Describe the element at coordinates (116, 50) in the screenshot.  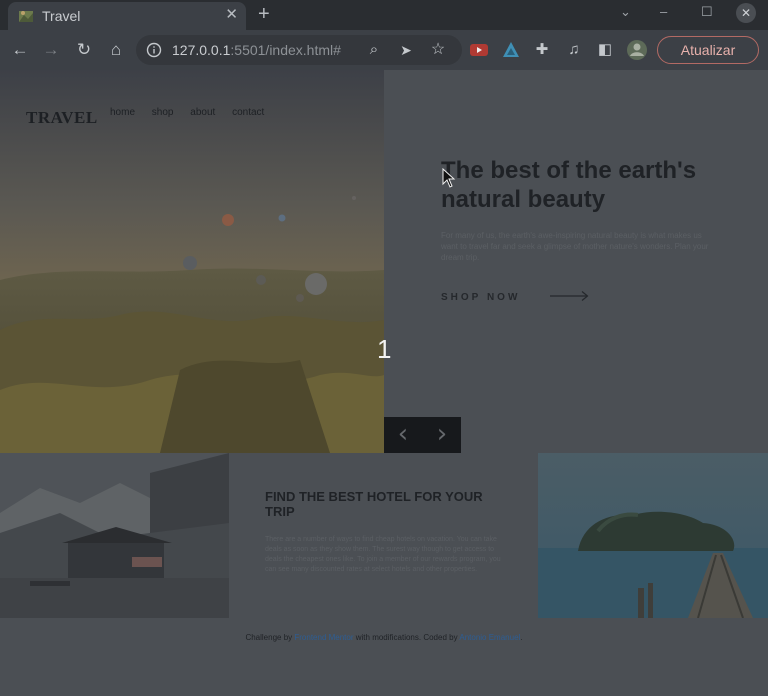
I see `home-icon: ⌂` at that location.